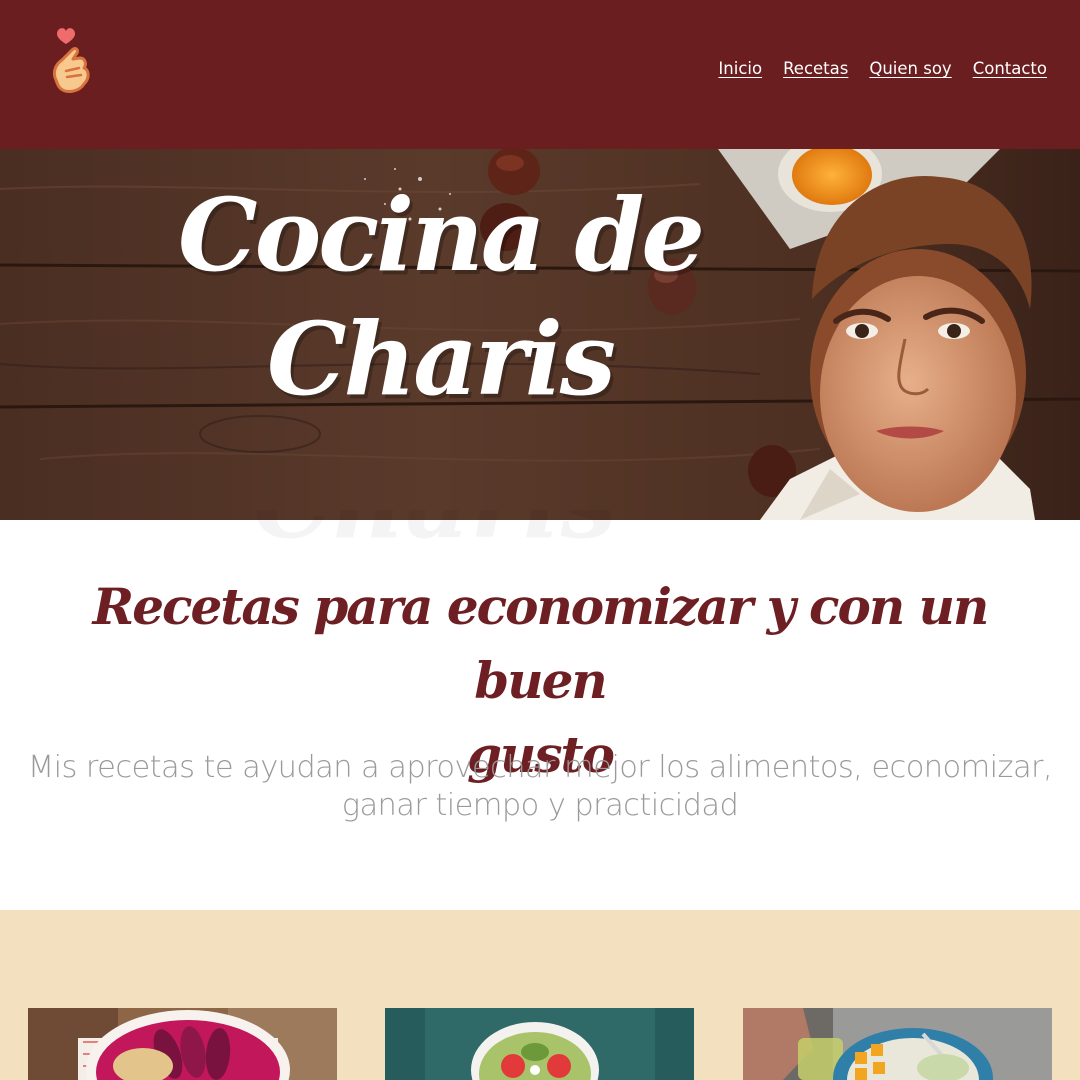  I want to click on subhead-line-2: ganar tiempo y practicidad, so click(540, 805).